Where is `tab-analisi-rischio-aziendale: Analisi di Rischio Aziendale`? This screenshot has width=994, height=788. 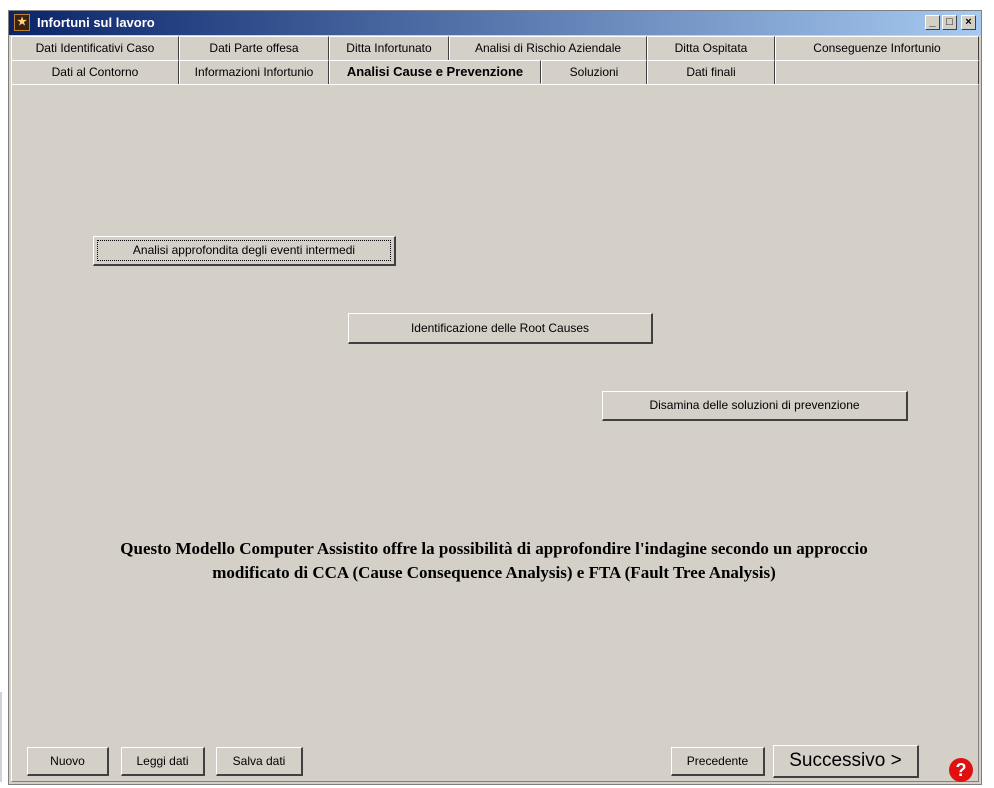
tab-analisi-rischio-aziendale: Analisi di Rischio Aziendale is located at coordinates (548, 48).